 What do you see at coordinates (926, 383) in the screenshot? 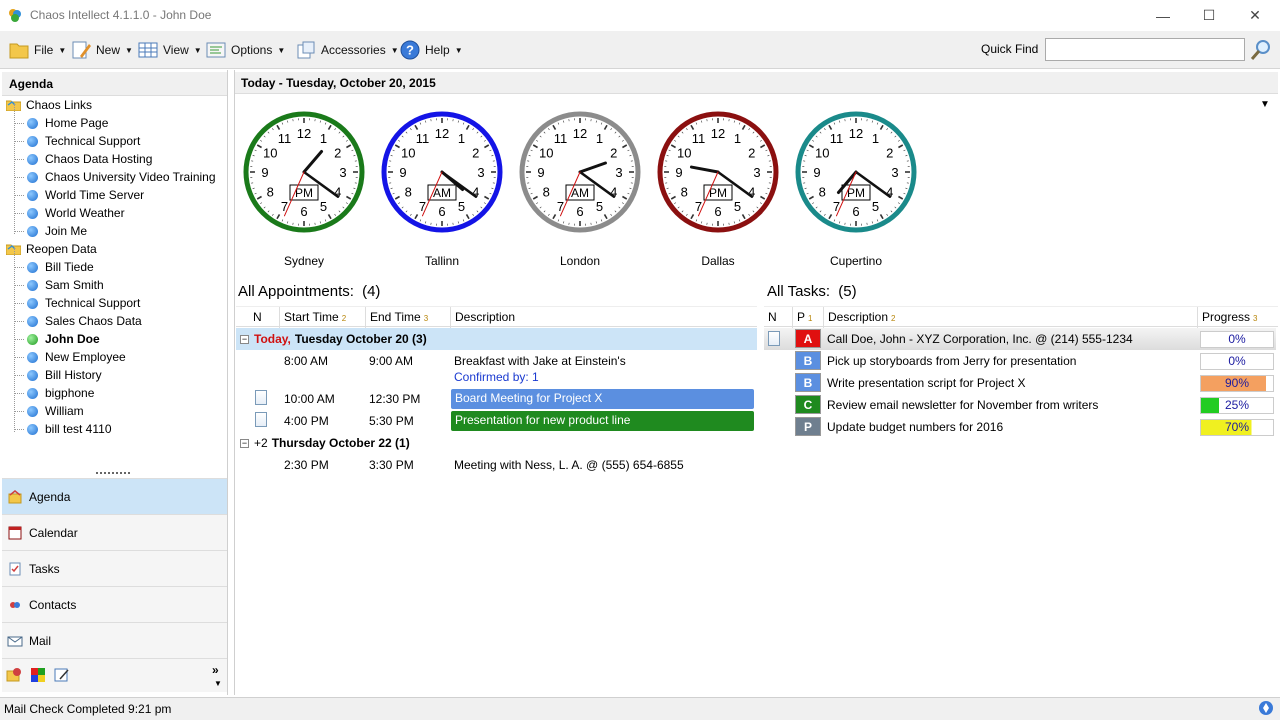
I see `task-description: Write presentation script for Project X` at bounding box center [926, 383].